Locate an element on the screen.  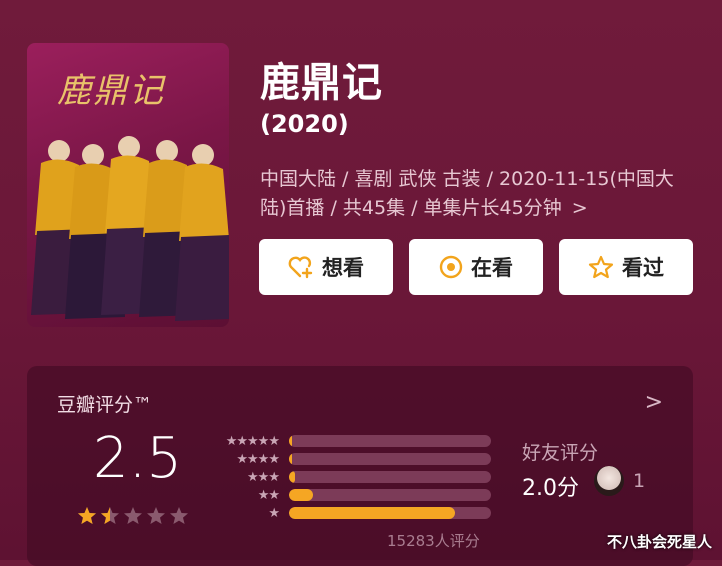
rating-bar-label: ★★ is located at coordinates (268, 495).